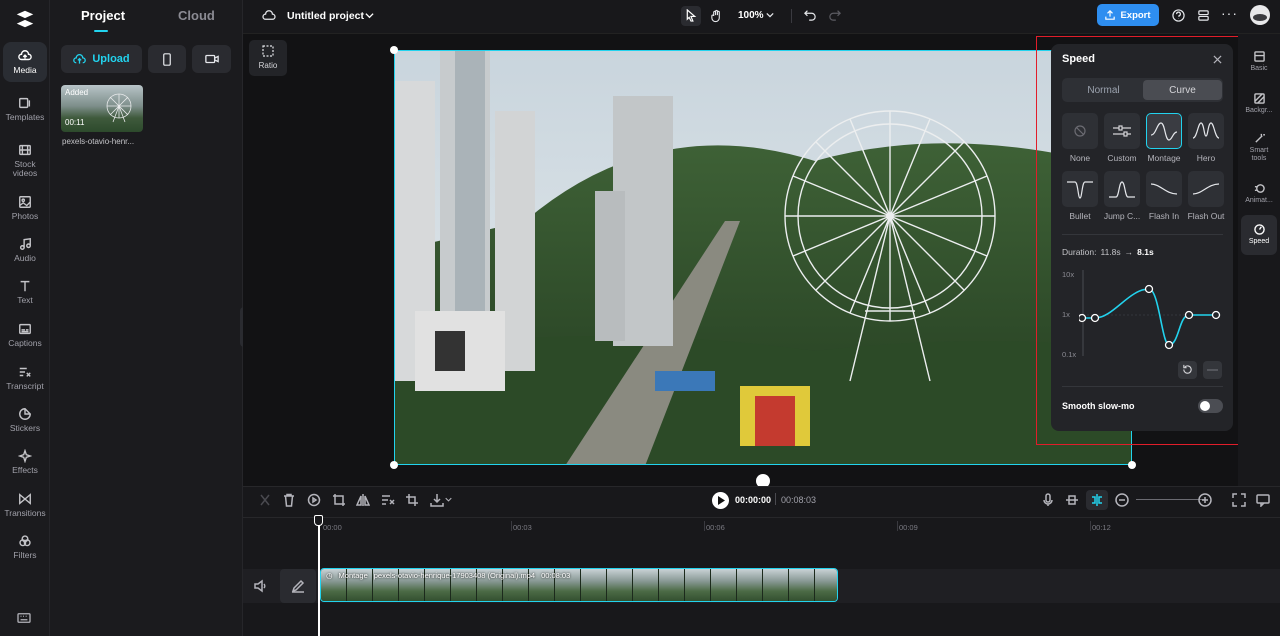  What do you see at coordinates (1217, 59) in the screenshot?
I see `close-icon` at bounding box center [1217, 59].